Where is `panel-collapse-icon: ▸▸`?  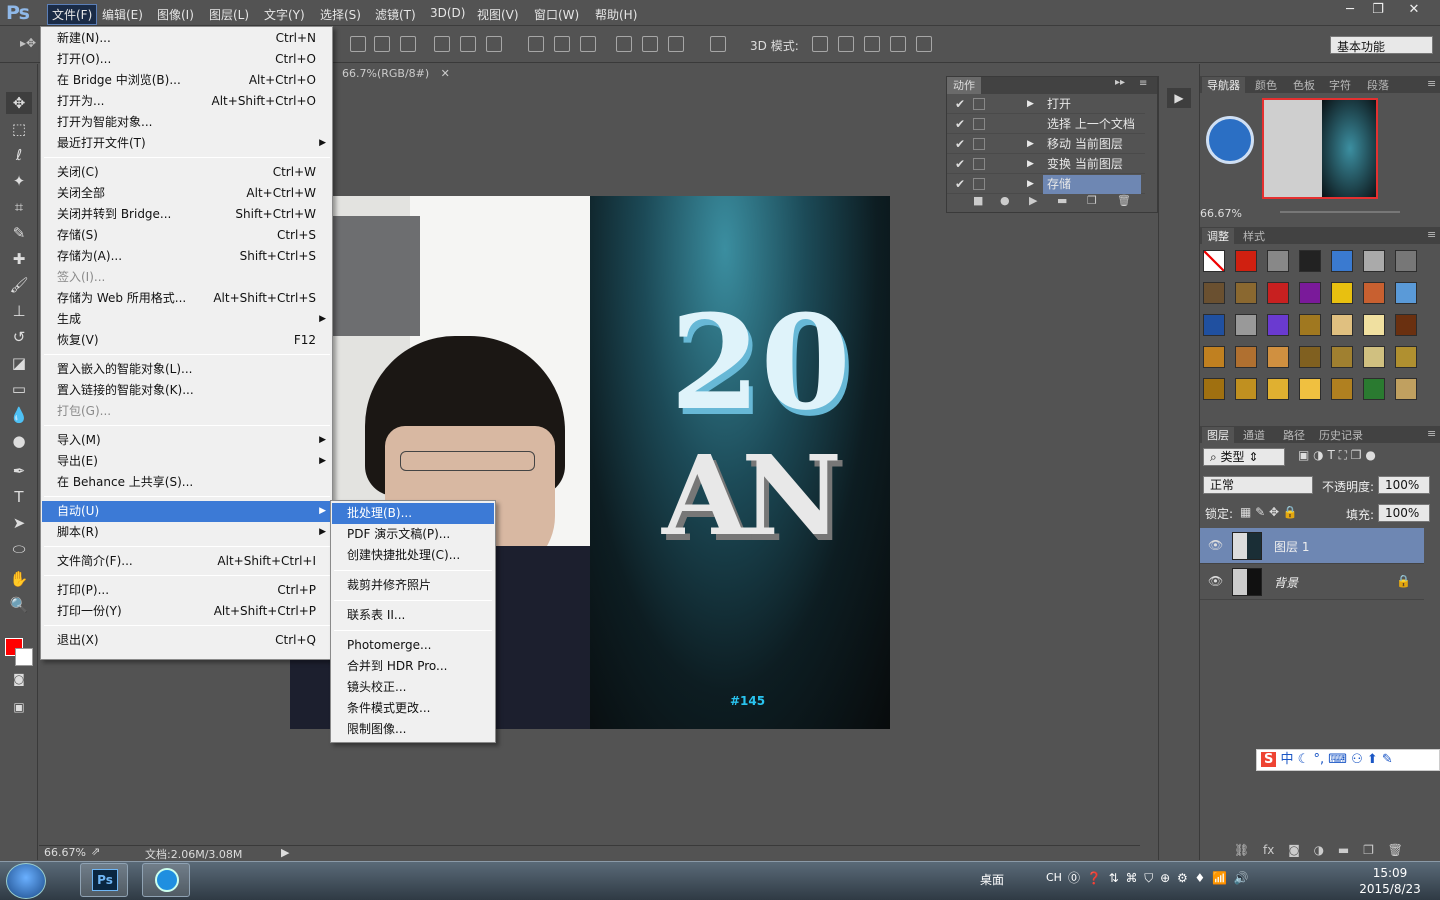
panel-collapse-icon: ▸▸ is located at coordinates (1120, 82).